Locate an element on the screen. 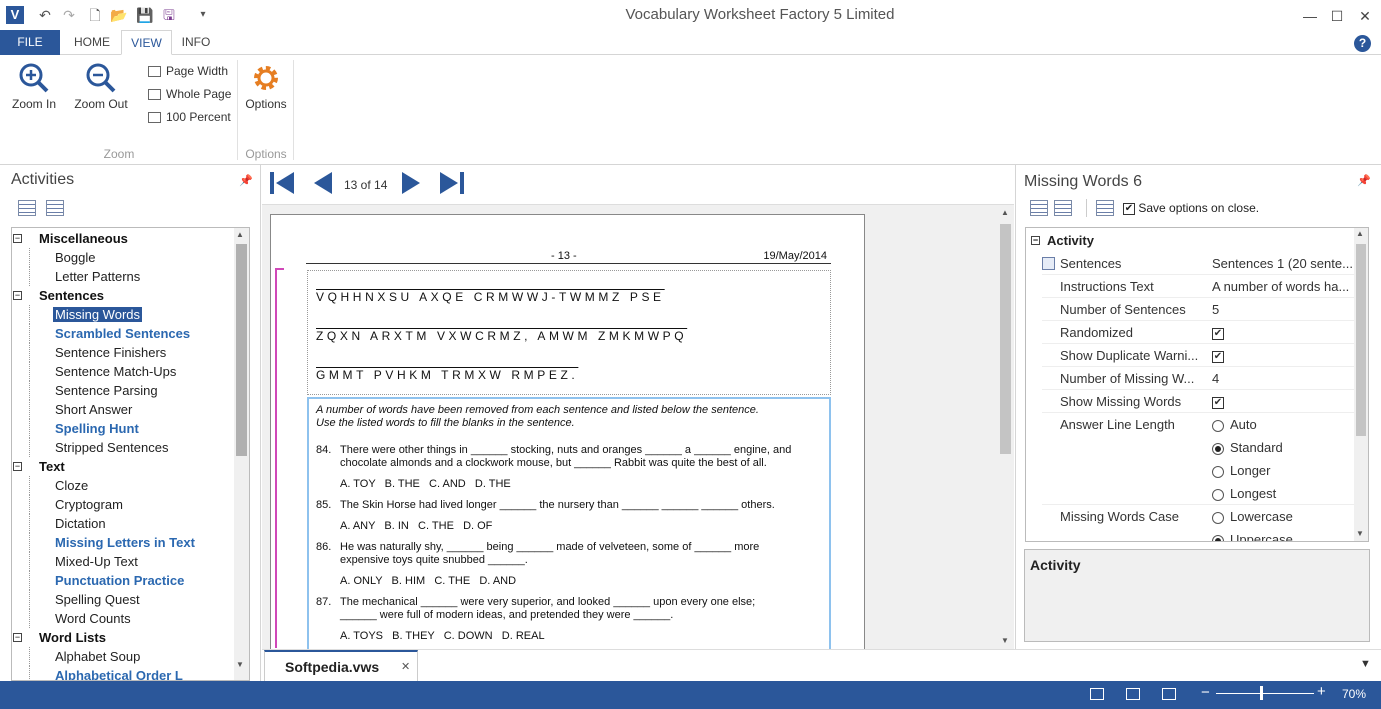  pin-icon: 📌 is located at coordinates (246, 180).